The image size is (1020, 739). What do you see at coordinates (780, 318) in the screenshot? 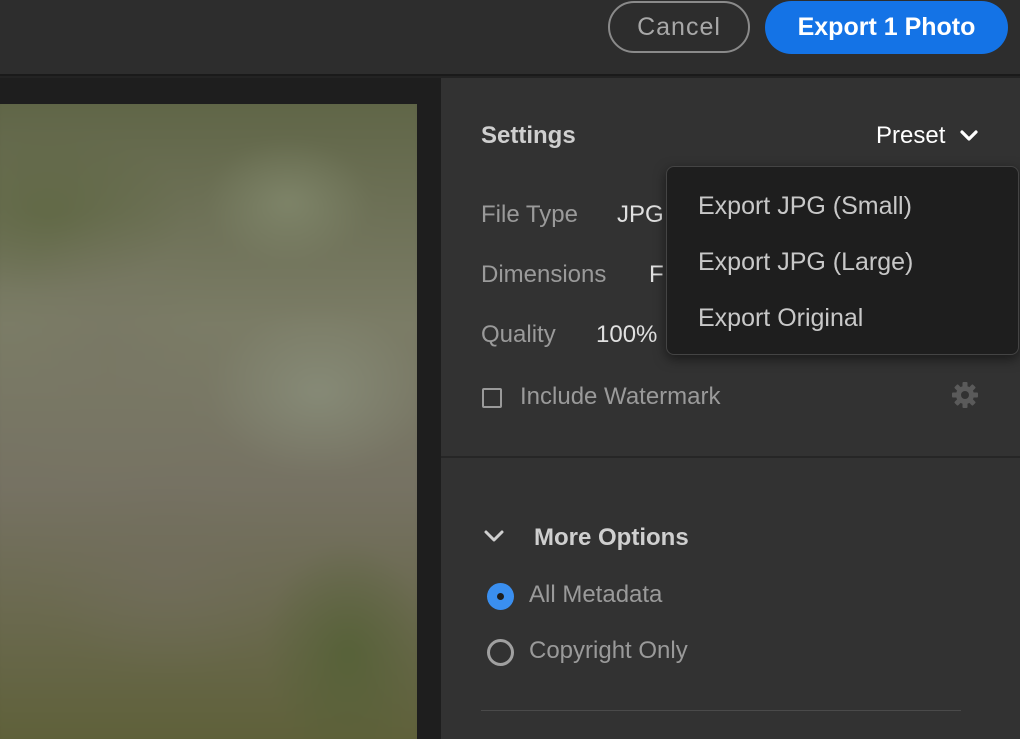
I see `menu-item-export-original: Export Original` at bounding box center [780, 318].